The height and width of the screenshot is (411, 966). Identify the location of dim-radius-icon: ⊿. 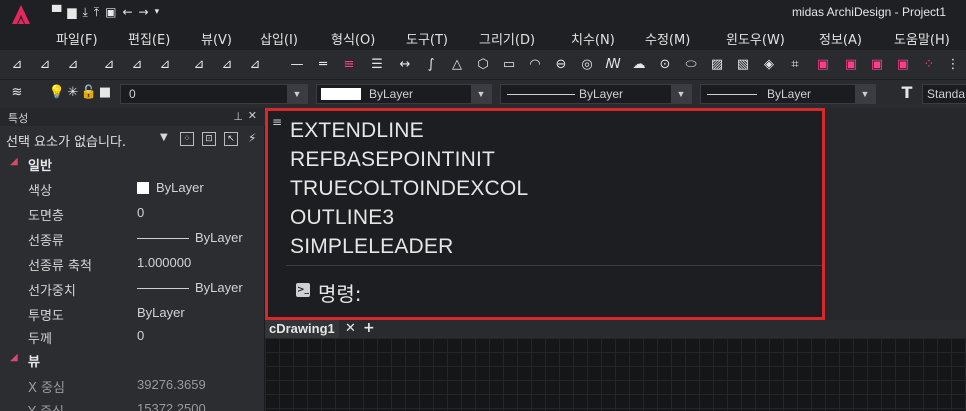
(109, 65).